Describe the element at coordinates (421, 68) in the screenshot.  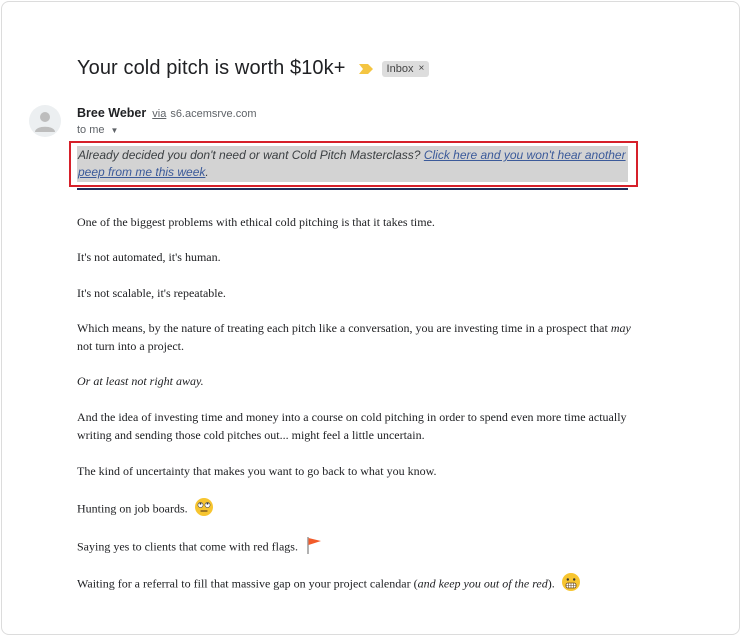
I see `remove-label-icon: ×` at that location.